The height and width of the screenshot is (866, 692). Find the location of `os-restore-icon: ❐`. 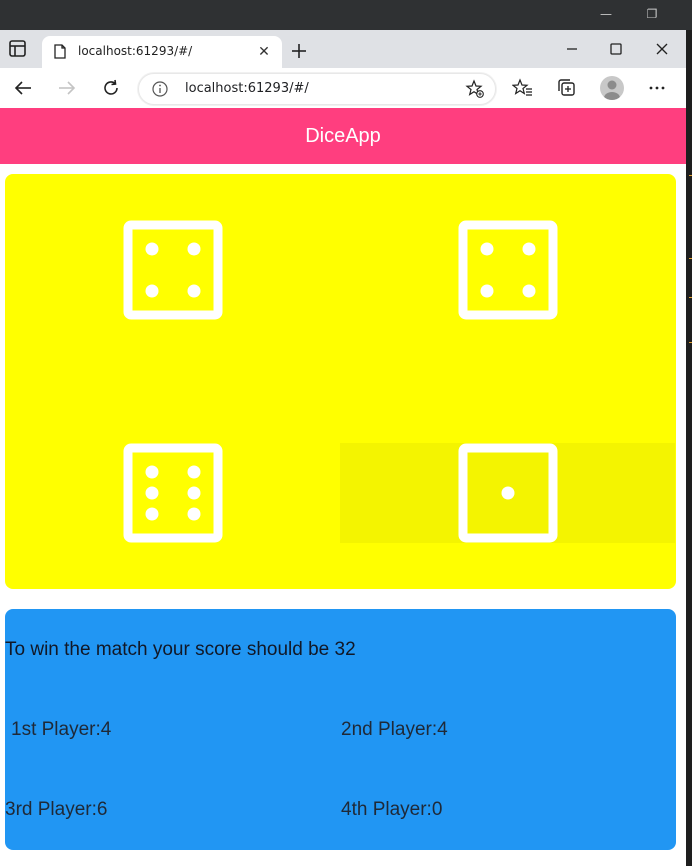

os-restore-icon: ❐ is located at coordinates (652, 14).